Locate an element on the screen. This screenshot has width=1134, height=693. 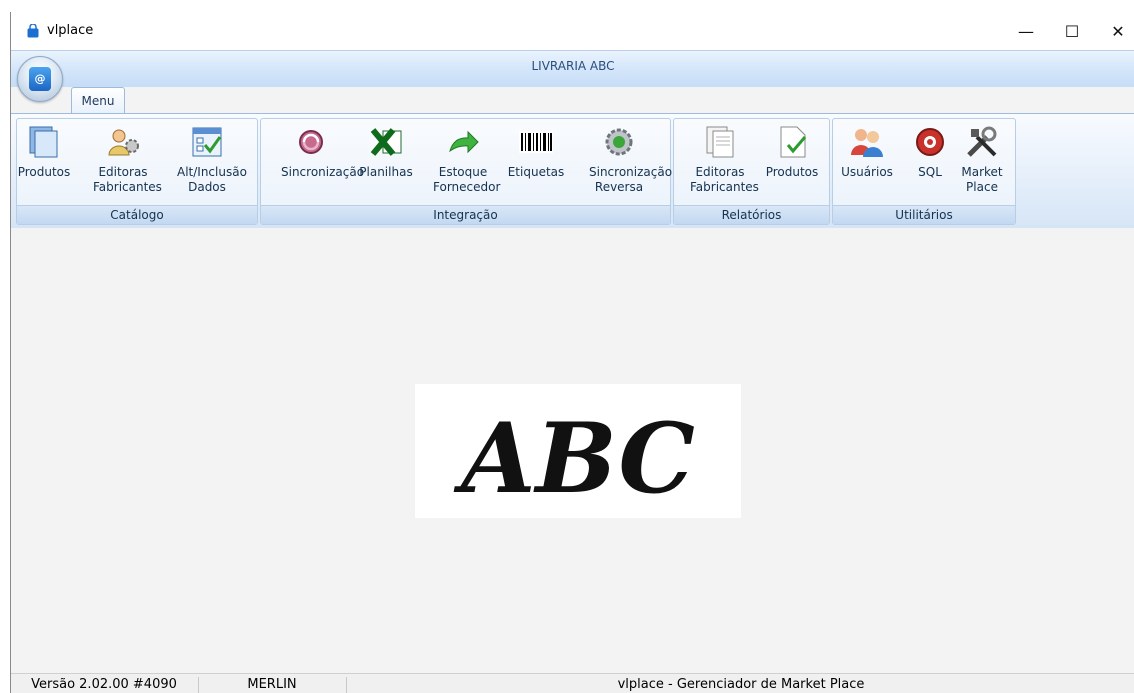
alt-inclusao-dados-label: Alt/Inclusão Dados is located at coordinates (212, 179).